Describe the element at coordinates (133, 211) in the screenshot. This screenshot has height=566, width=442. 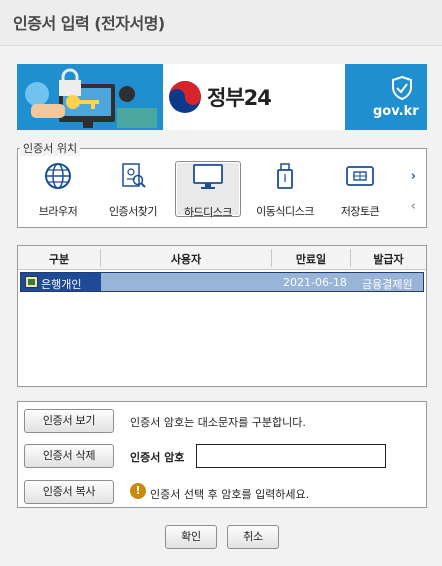
I see `location-find-cert-label: 인증서찾기` at that location.